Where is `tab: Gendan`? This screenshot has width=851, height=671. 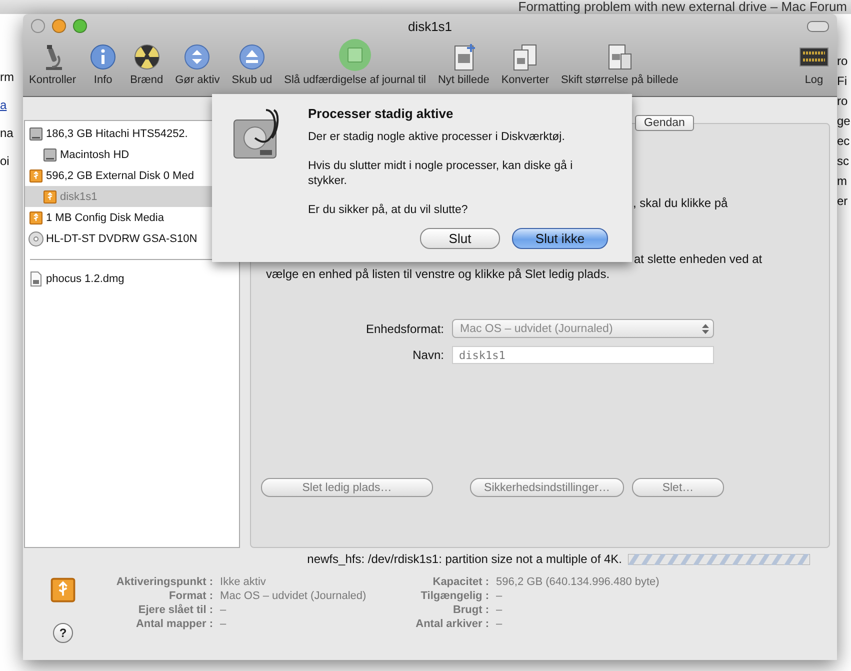
tab: Gendan is located at coordinates (664, 123).